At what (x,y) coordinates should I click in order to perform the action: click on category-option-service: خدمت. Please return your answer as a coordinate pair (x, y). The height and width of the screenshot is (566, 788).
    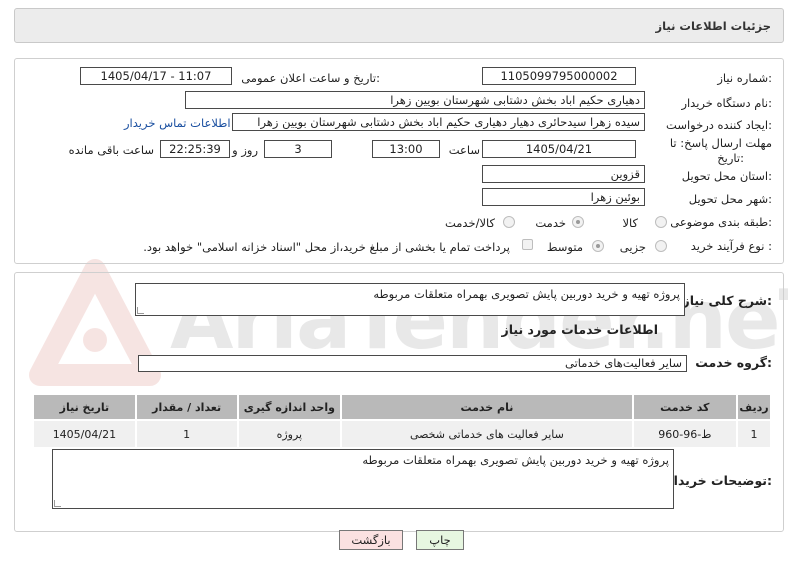
    Looking at the image, I should click on (550, 223).